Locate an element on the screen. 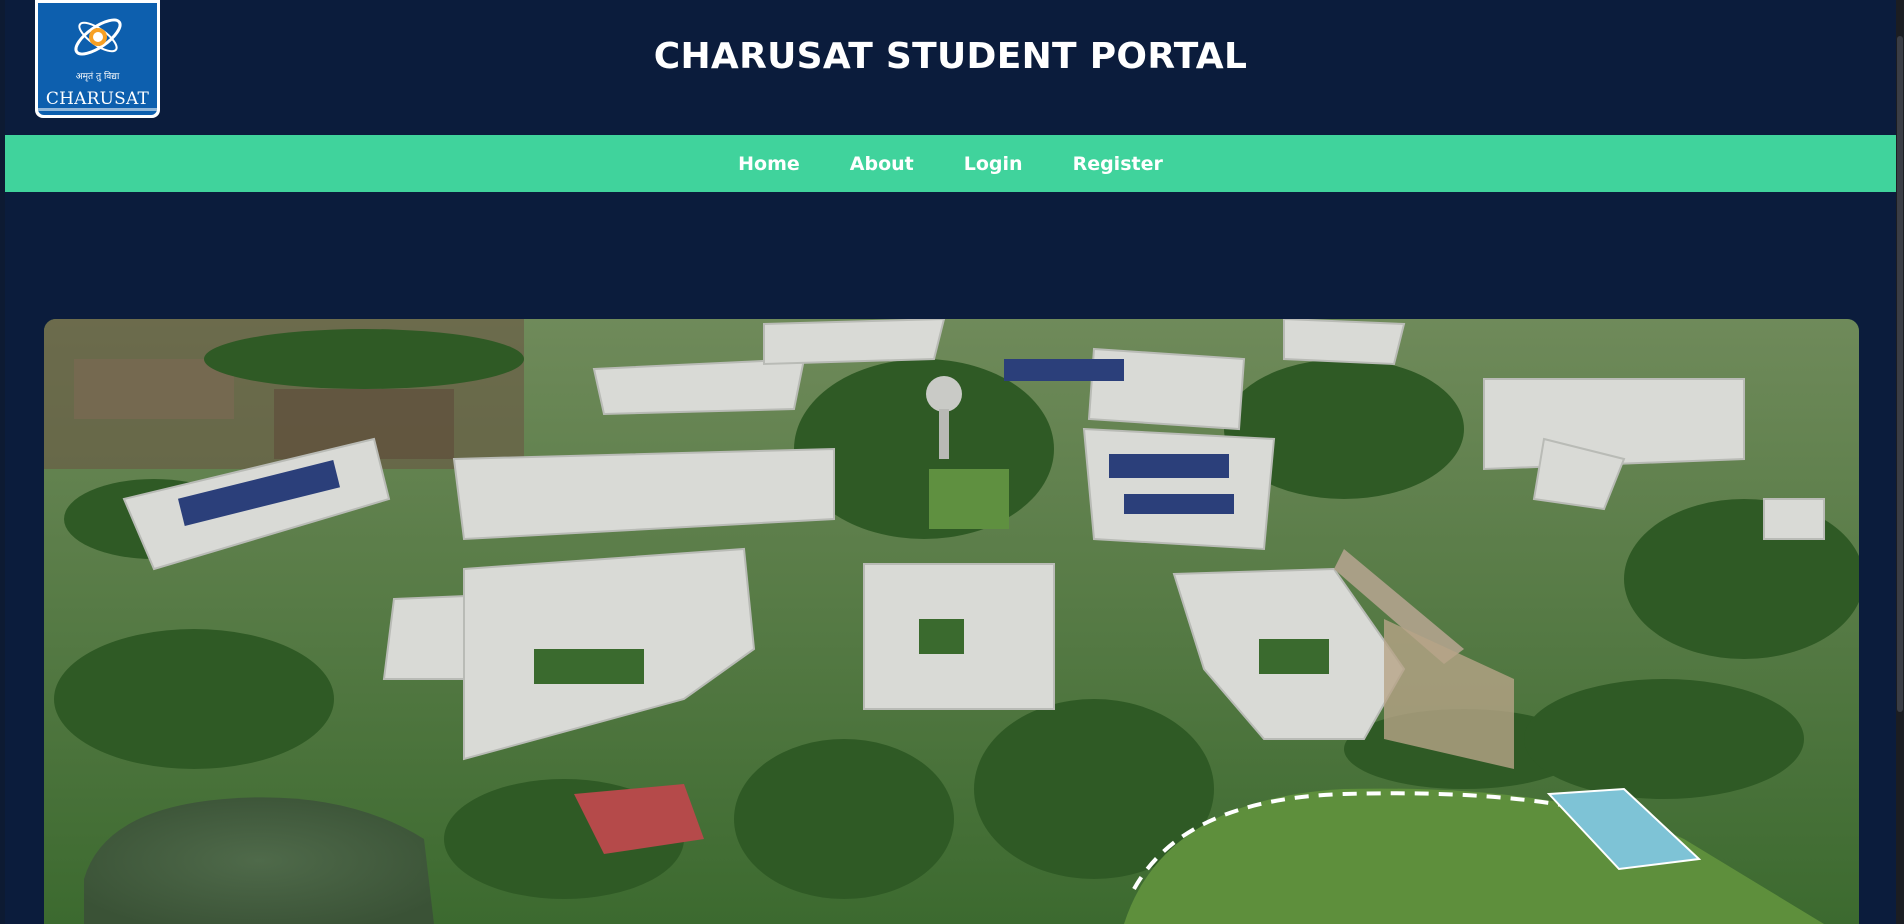  nav-register-link: Register is located at coordinates (1118, 164).